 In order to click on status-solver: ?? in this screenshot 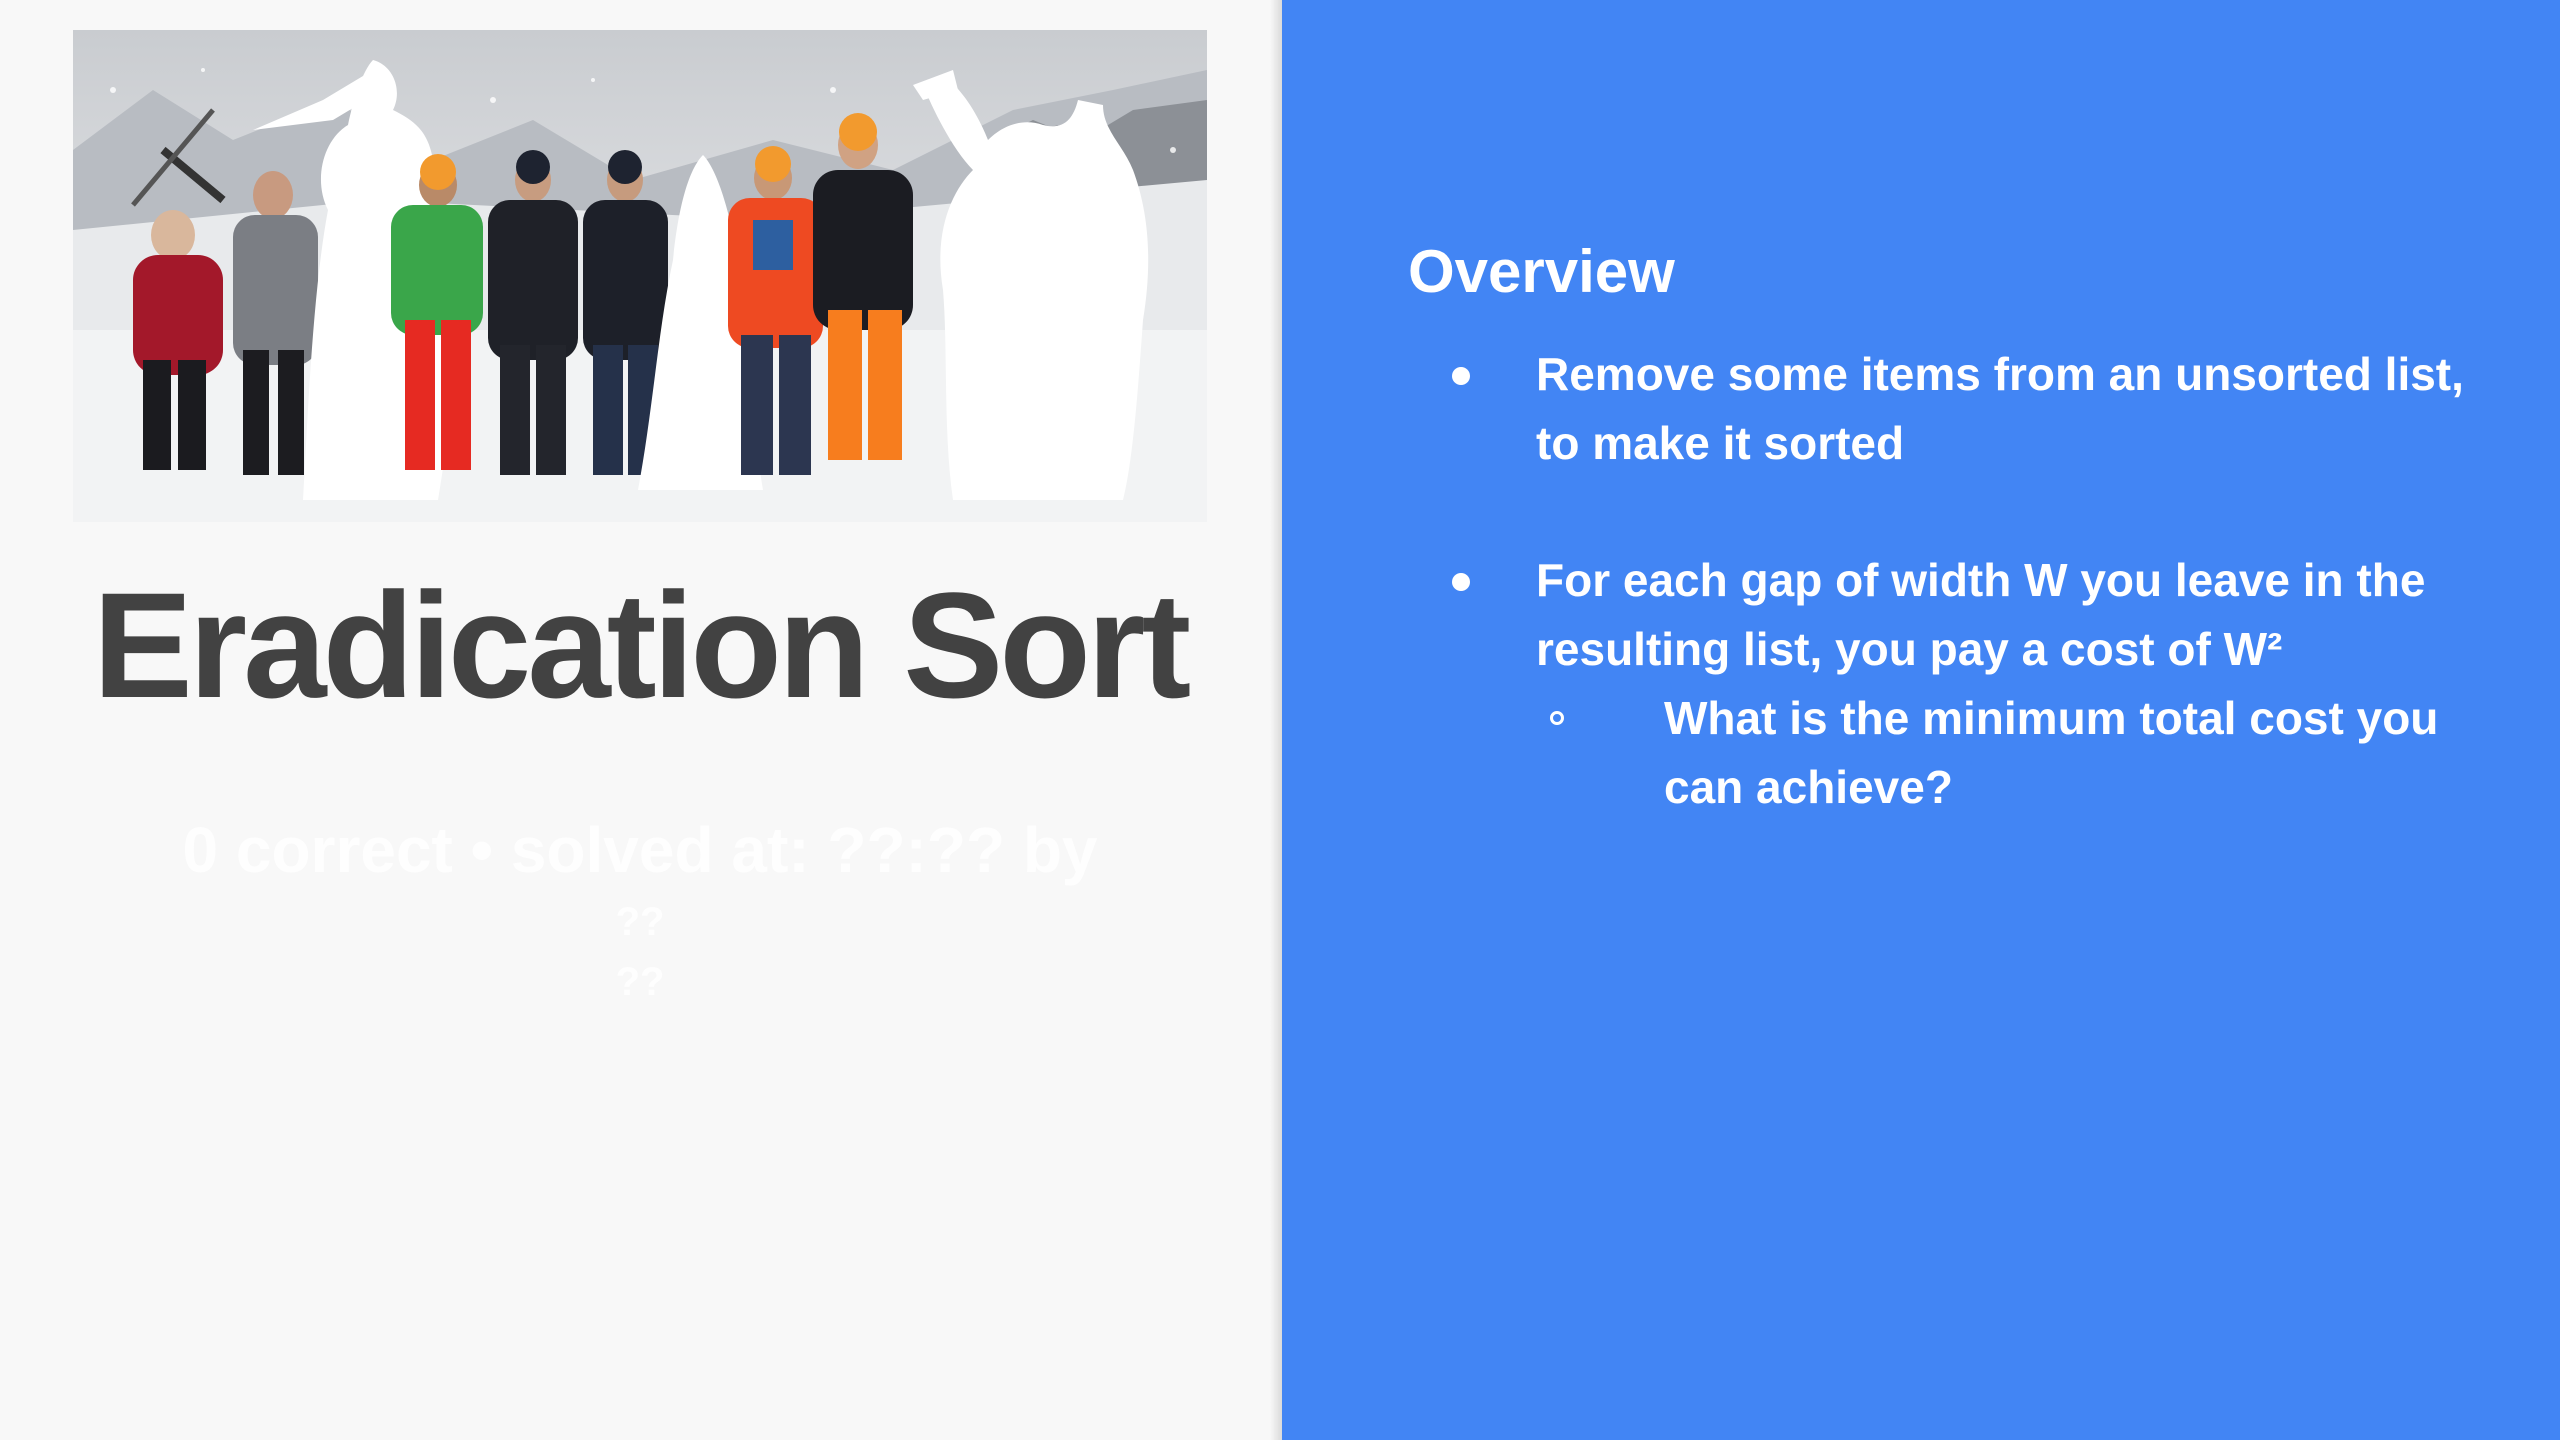, I will do `click(640, 922)`.